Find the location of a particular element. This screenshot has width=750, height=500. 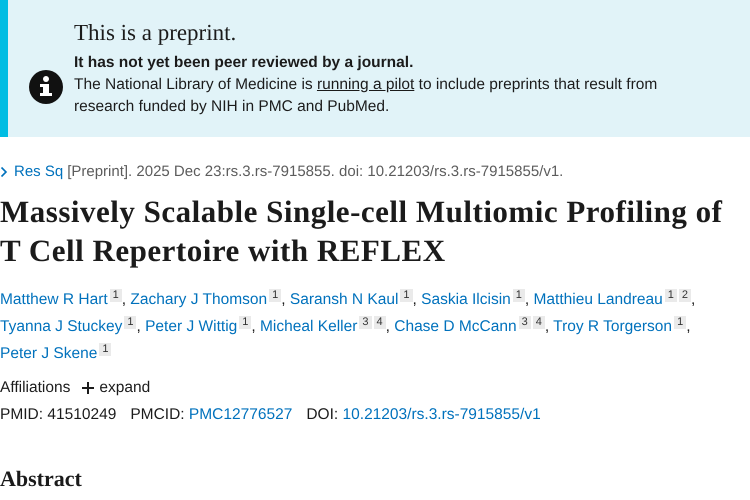

author-link: Zachary J Thomson is located at coordinates (199, 299).